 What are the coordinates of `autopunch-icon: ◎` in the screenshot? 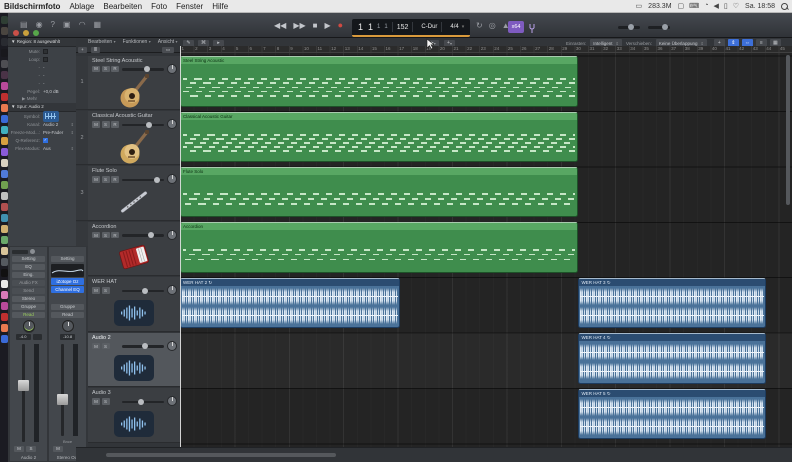 It's located at (492, 25).